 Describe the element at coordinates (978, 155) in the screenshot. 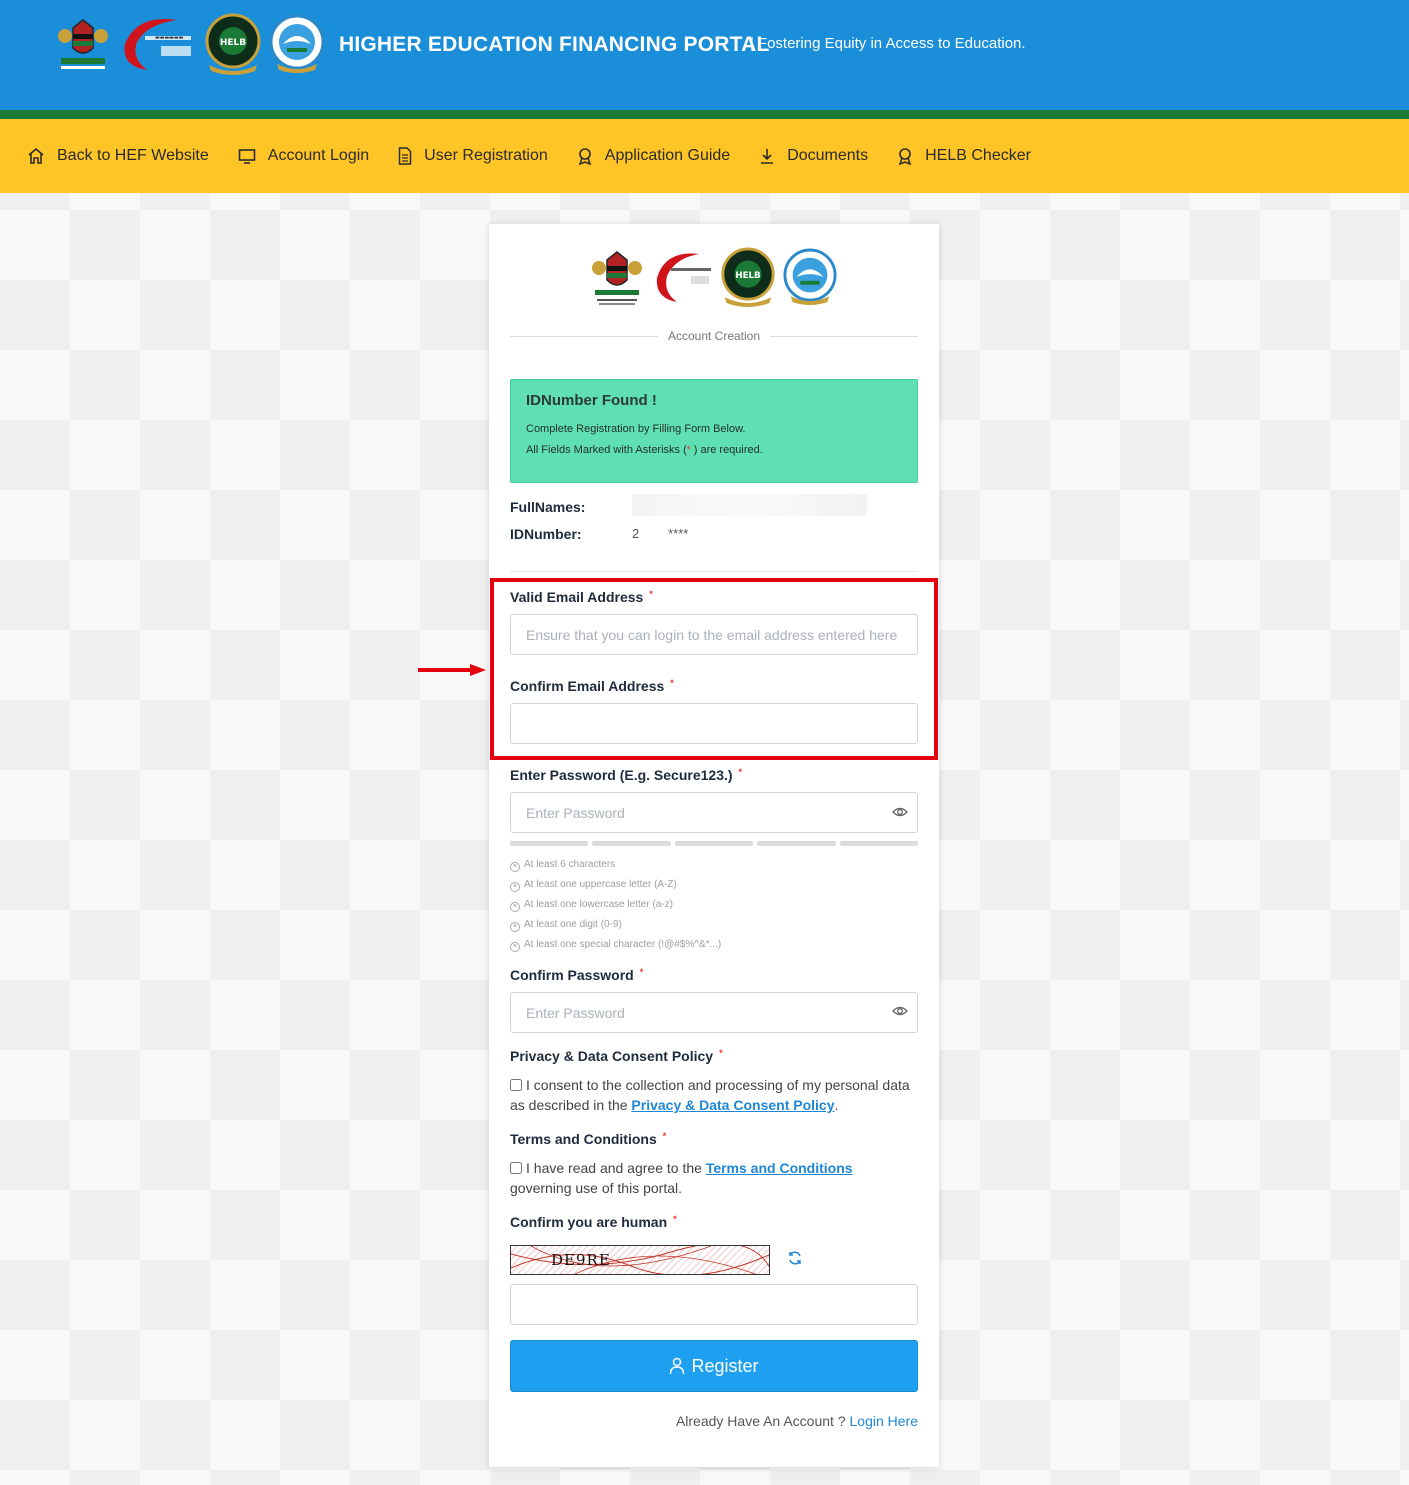

I see `nav-label: HELB Checker` at that location.